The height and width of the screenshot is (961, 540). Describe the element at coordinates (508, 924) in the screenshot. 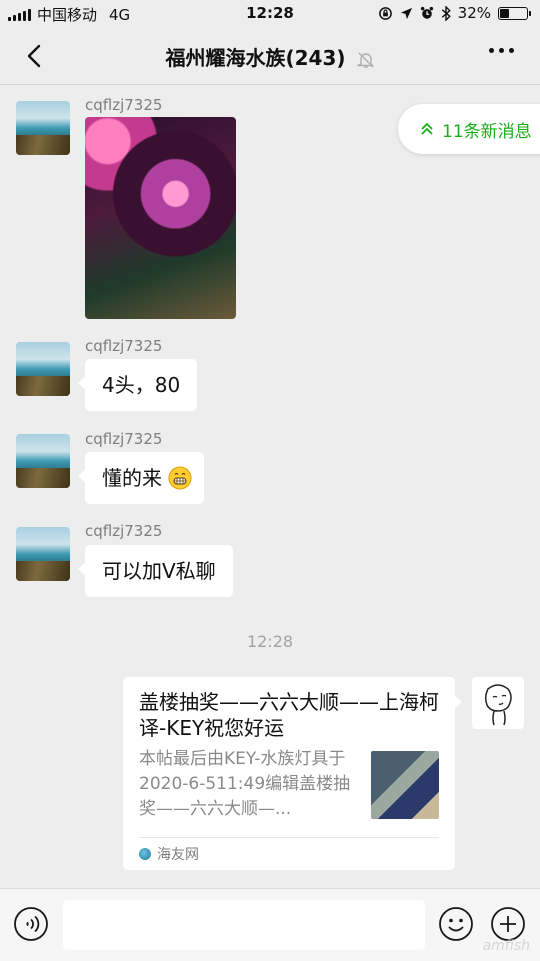

I see `plus-icon` at that location.